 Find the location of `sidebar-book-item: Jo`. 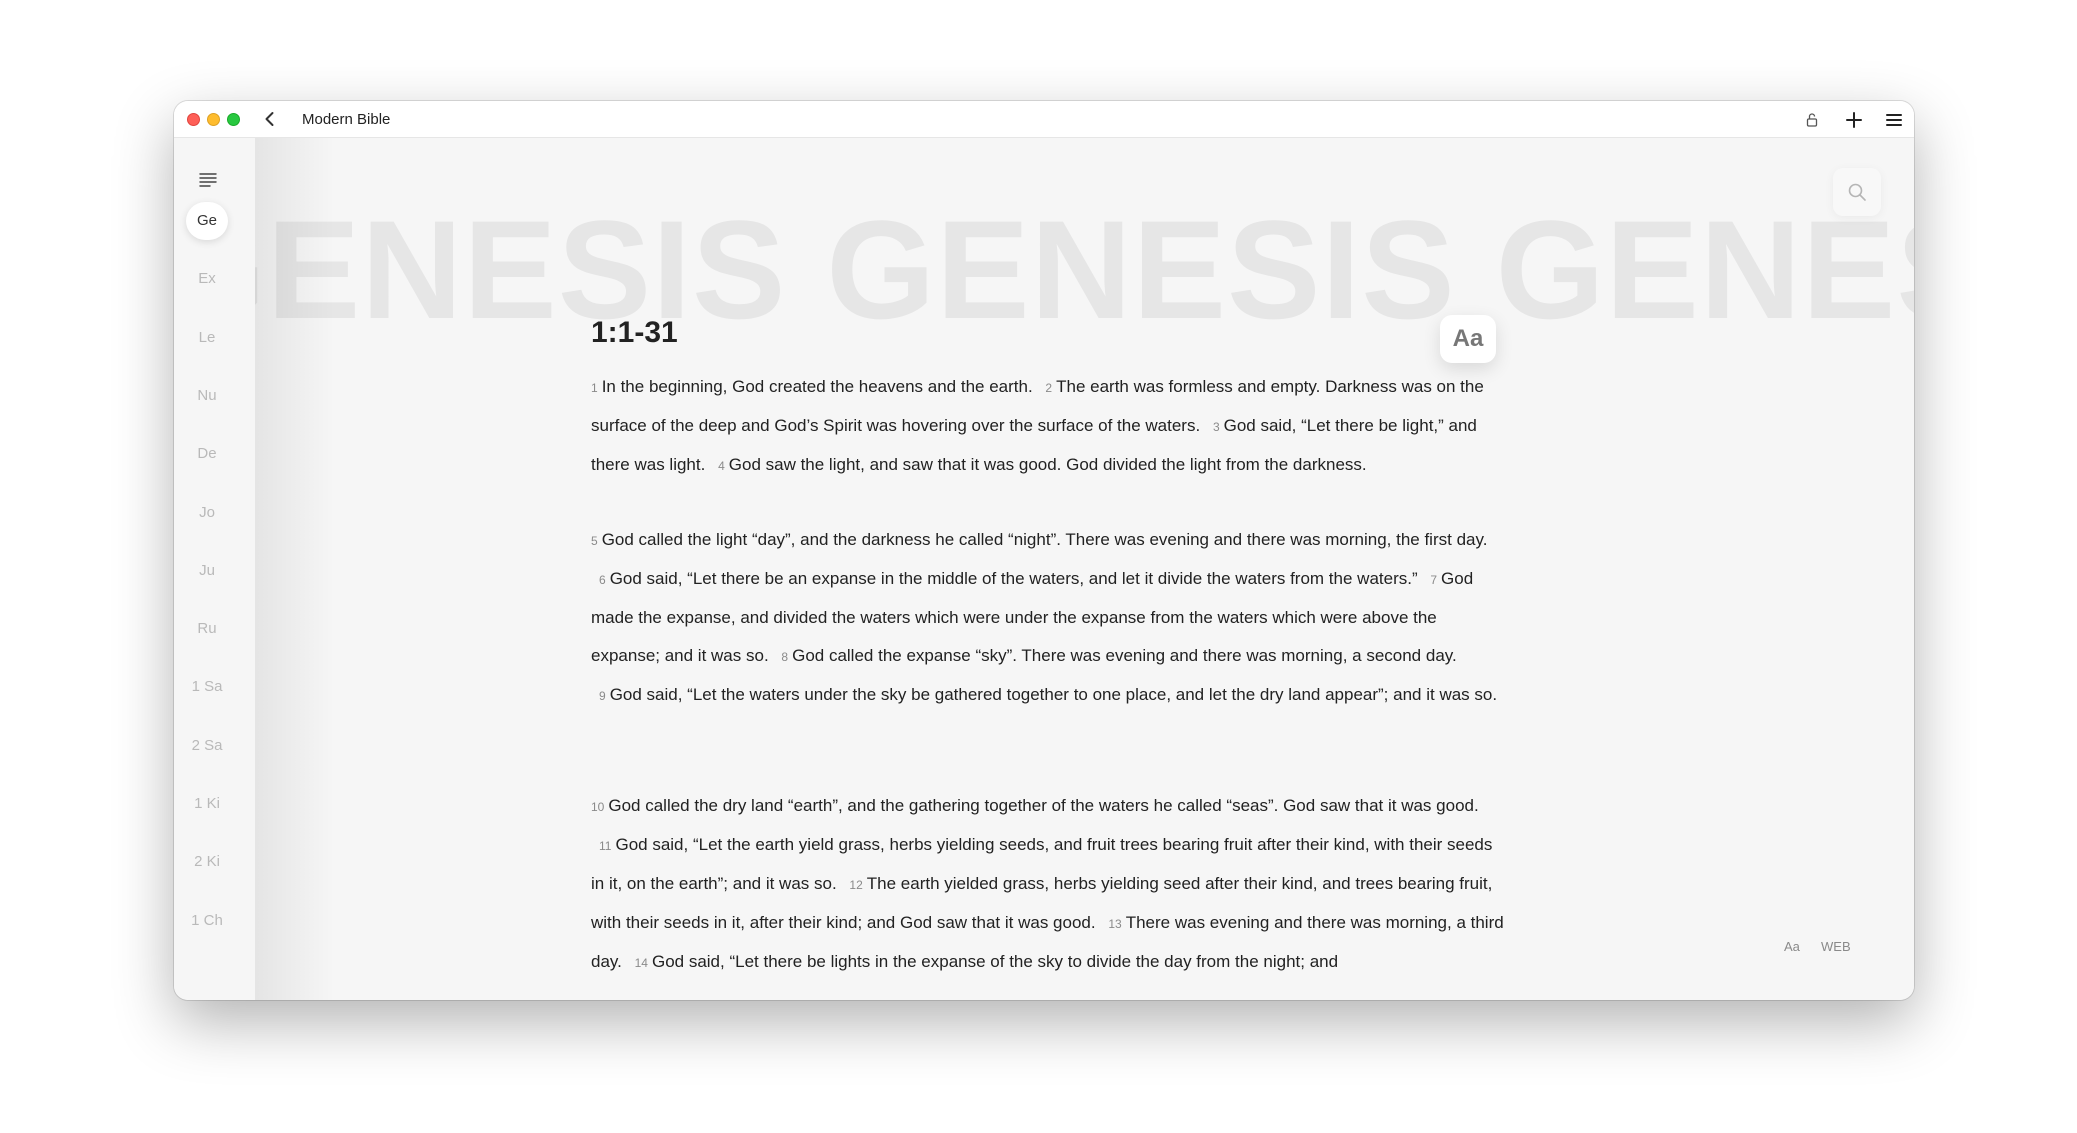

sidebar-book-item: Jo is located at coordinates (207, 513).